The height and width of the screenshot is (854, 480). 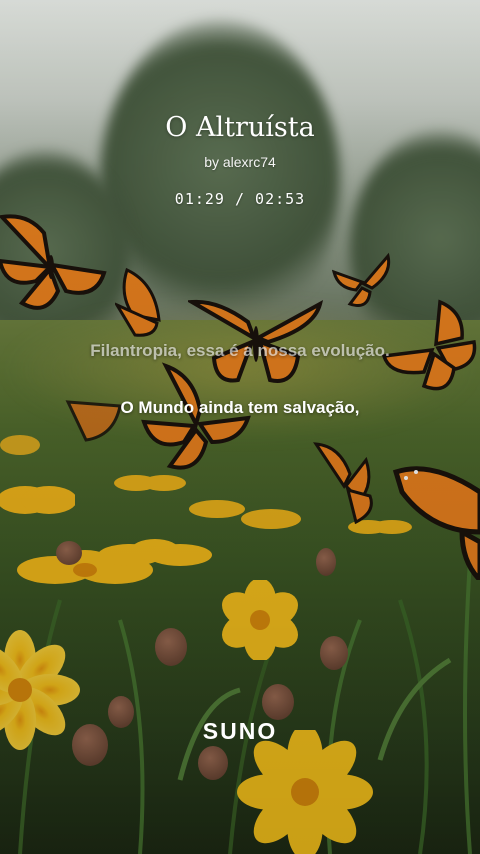 I want to click on lyric-current-line: O Mundo ainda tem salvação,, so click(x=240, y=407).